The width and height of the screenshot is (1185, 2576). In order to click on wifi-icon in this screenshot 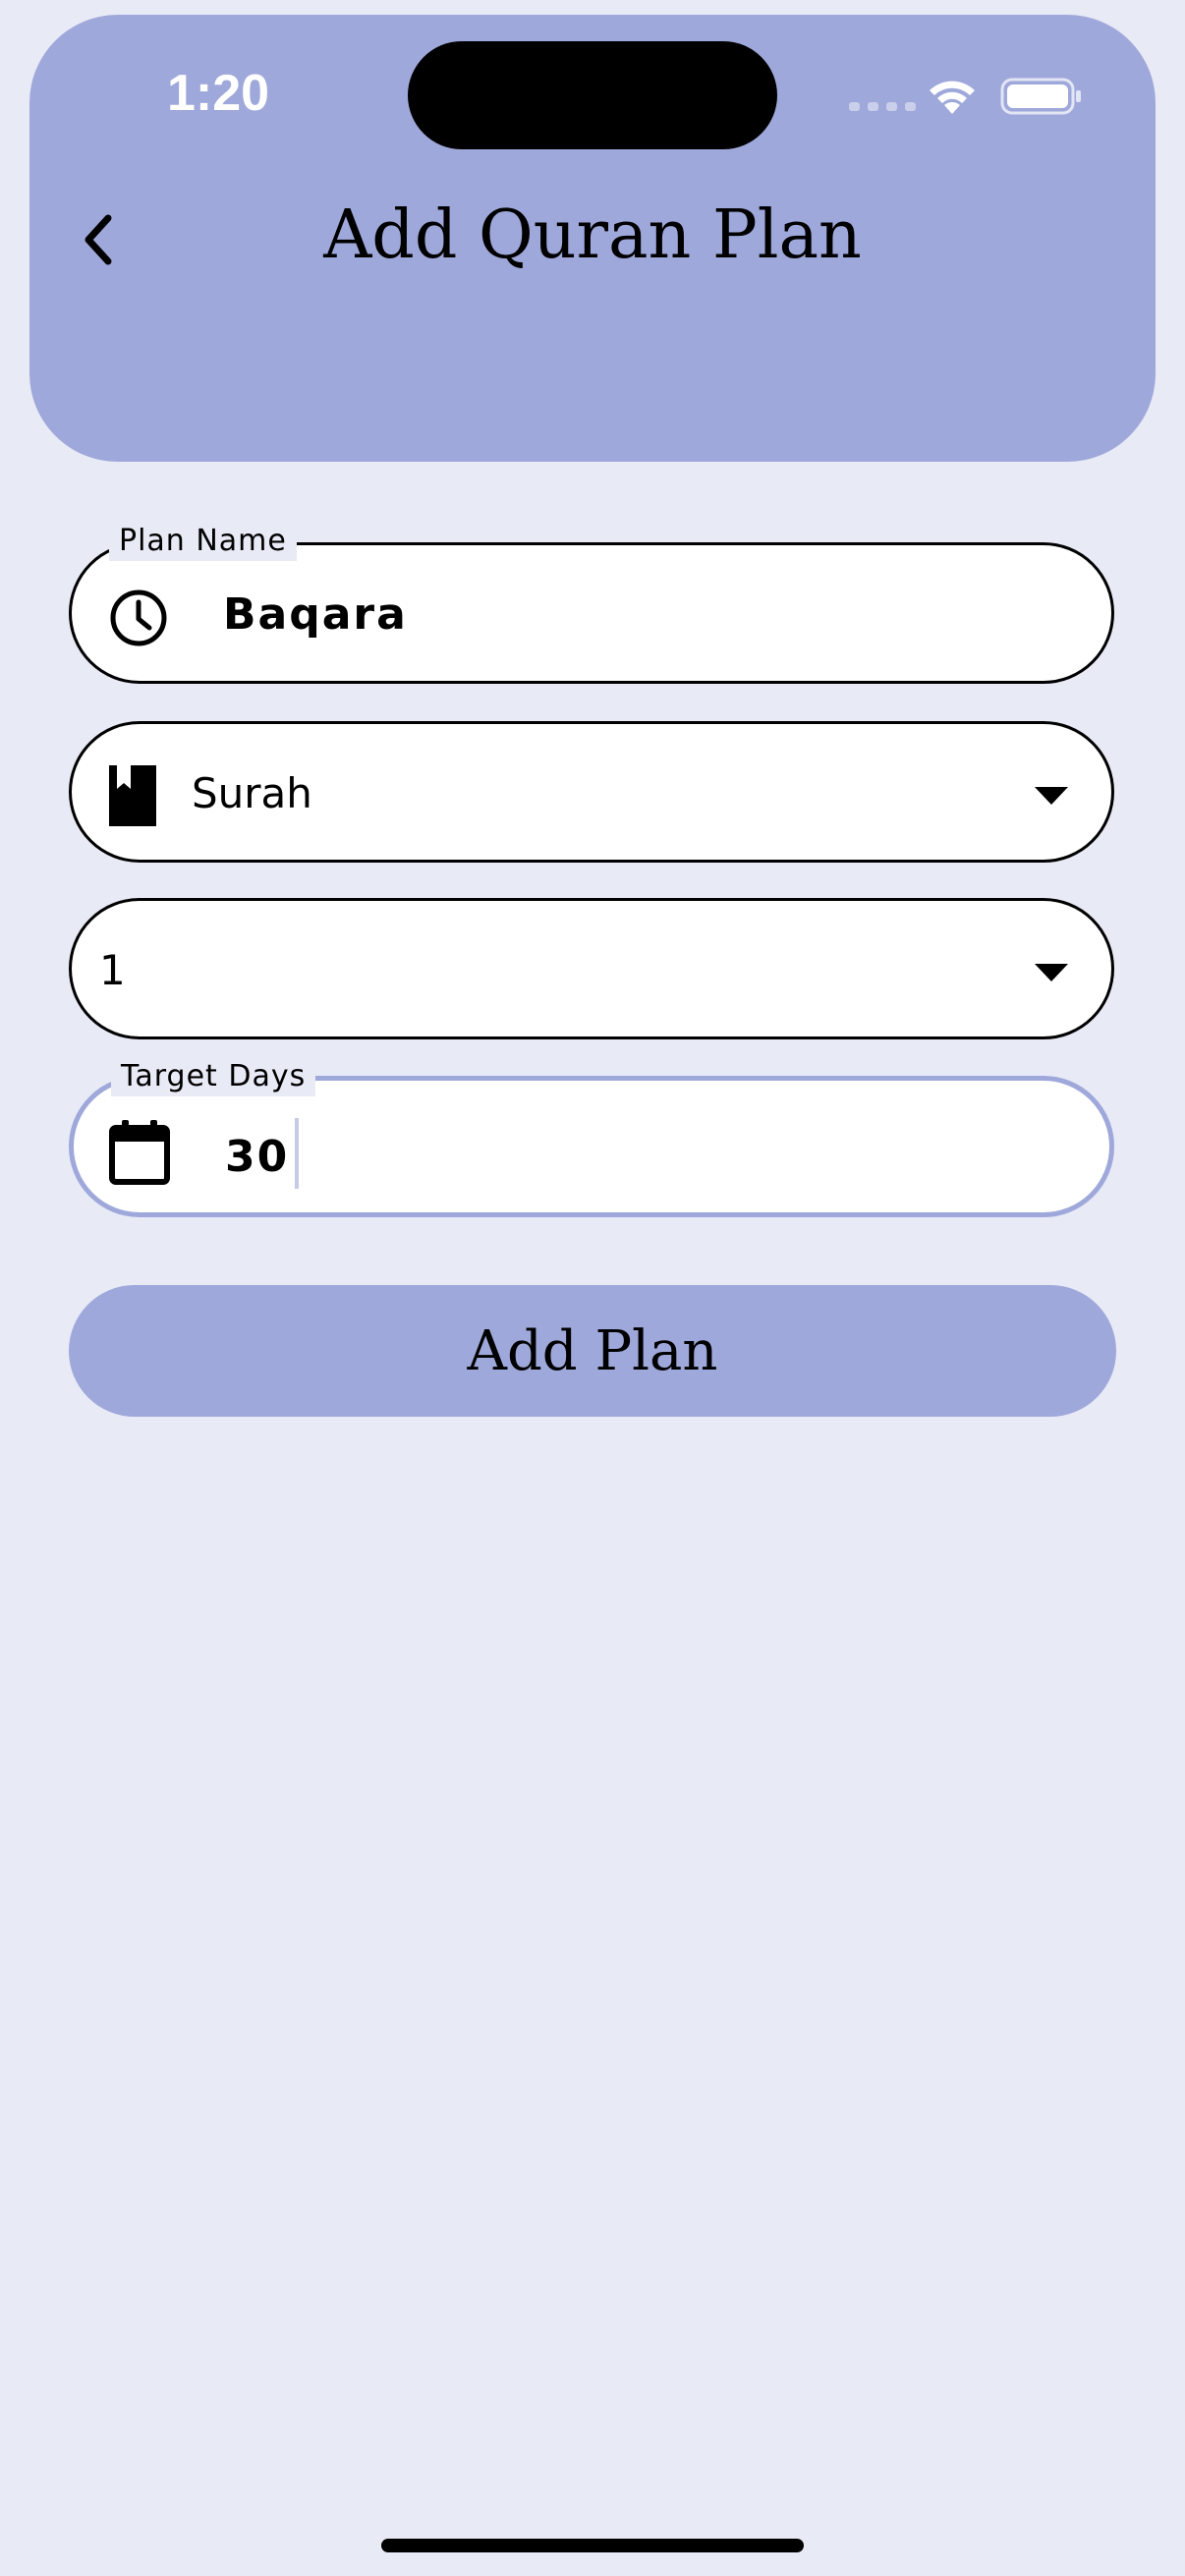, I will do `click(953, 97)`.